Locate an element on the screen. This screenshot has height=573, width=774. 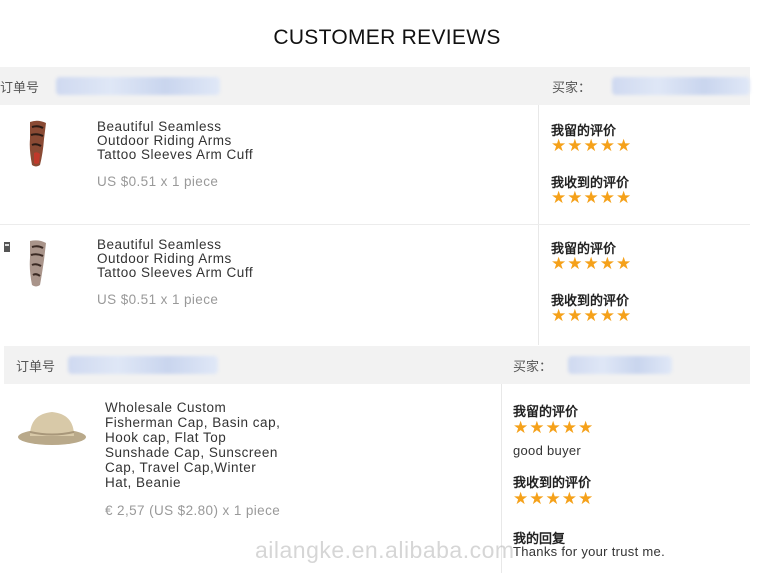
my-review-comment: good buyer is located at coordinates (547, 450).